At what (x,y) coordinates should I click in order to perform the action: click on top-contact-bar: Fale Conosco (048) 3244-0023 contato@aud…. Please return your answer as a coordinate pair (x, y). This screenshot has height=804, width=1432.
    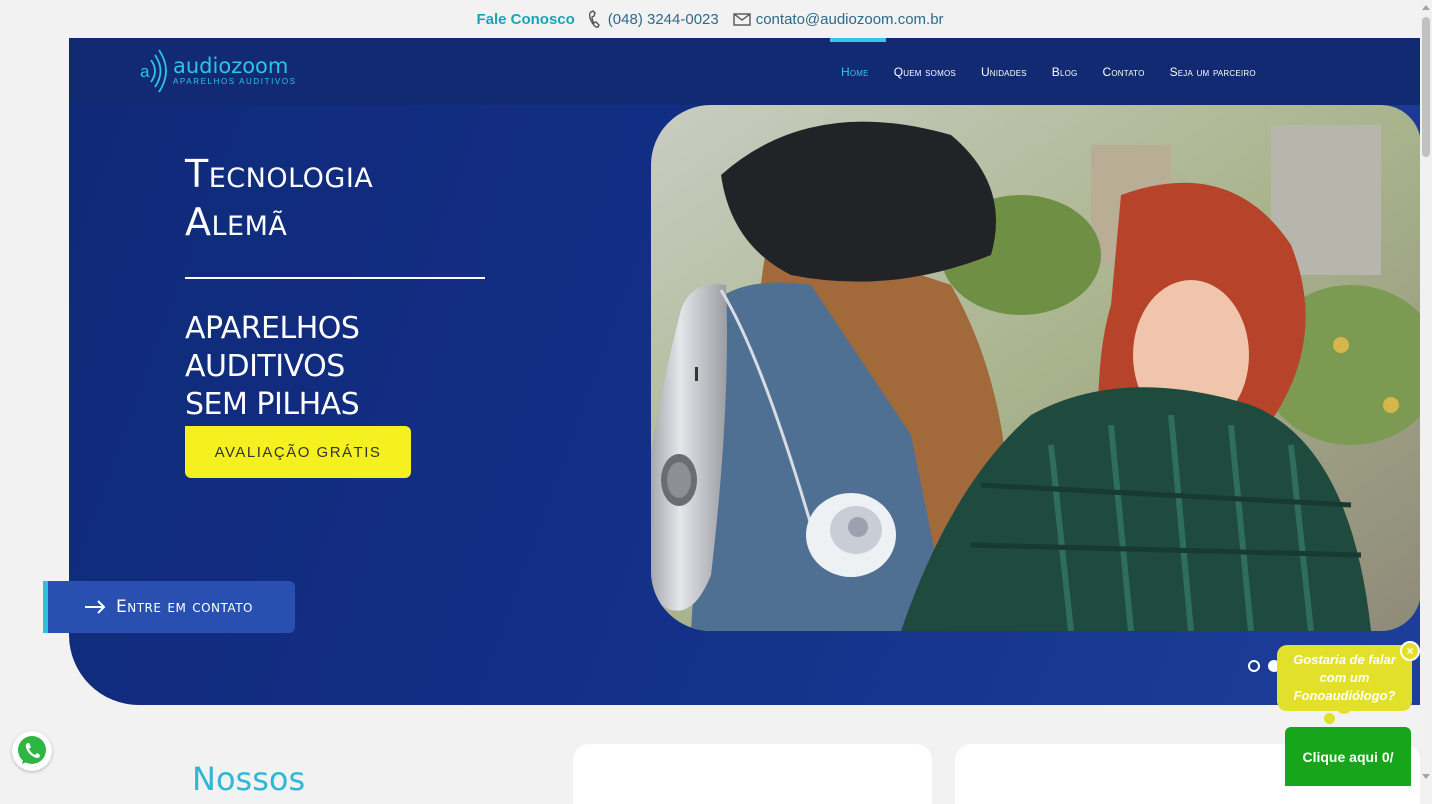
    Looking at the image, I should click on (710, 19).